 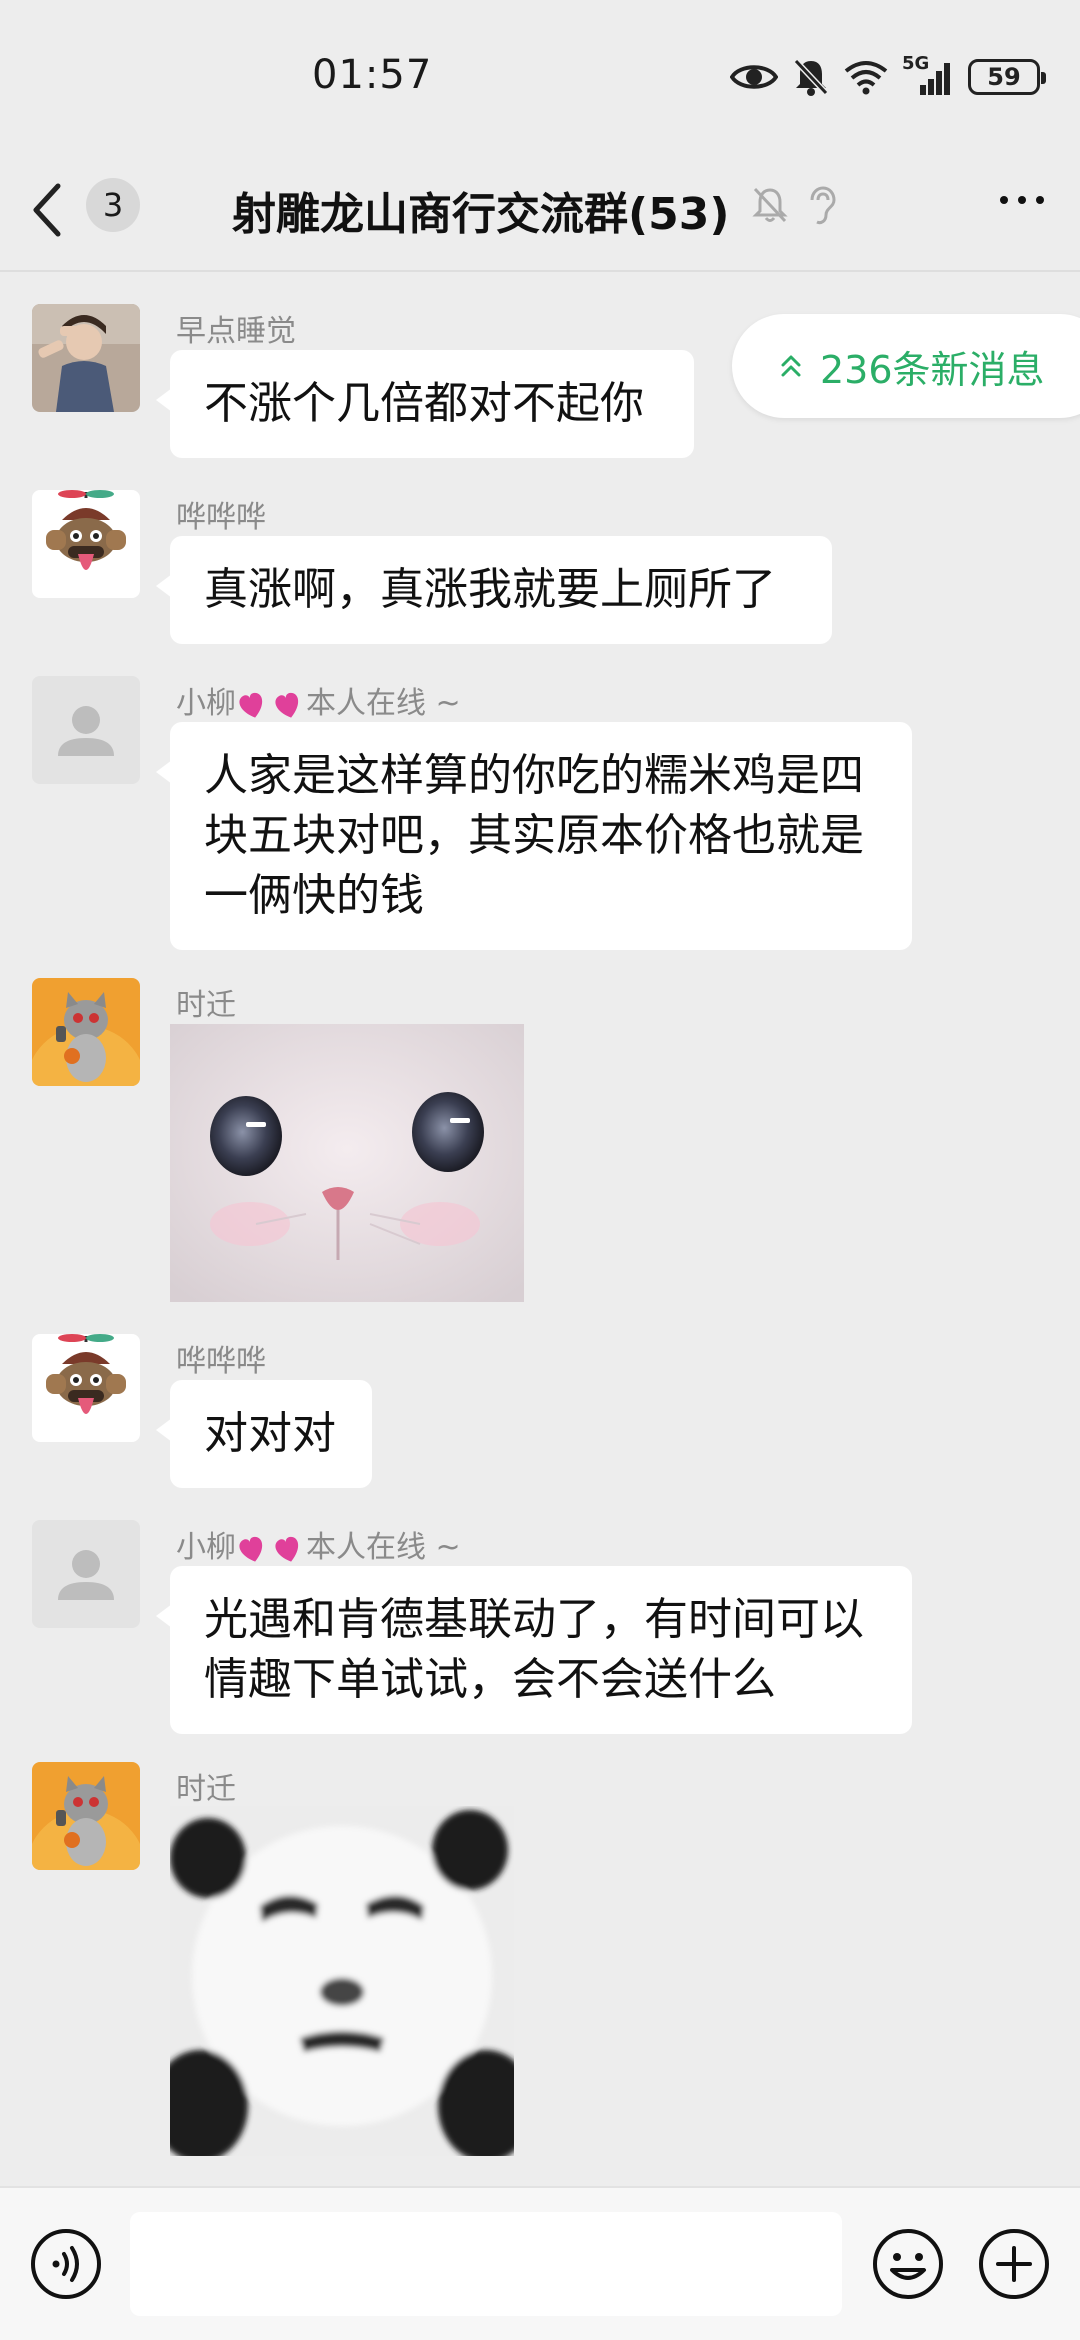 I want to click on panda-face-icon, so click(x=342, y=1981).